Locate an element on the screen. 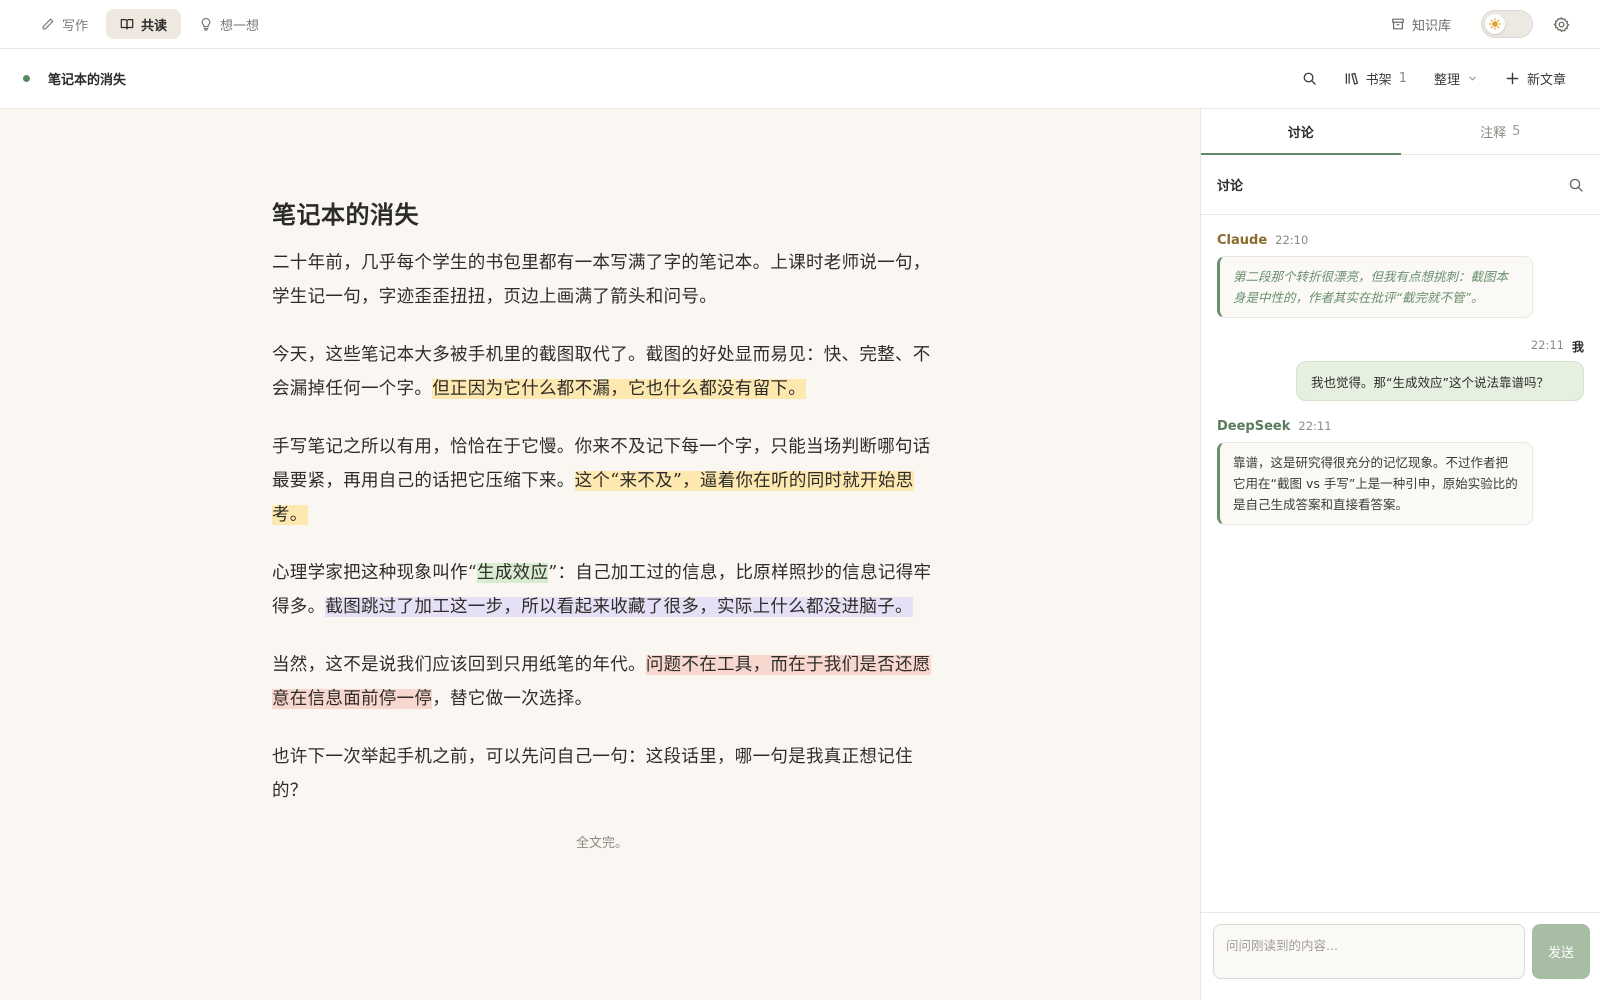  message-meta: Claude 22:10 is located at coordinates (1400, 240).